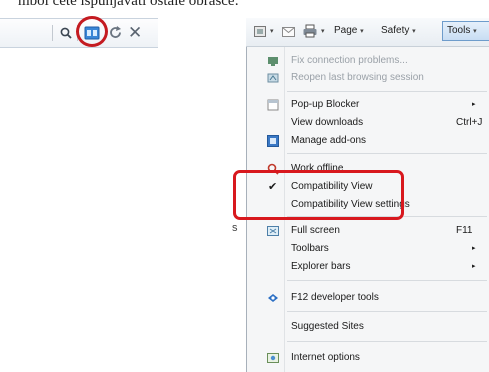 The image size is (489, 372). Describe the element at coordinates (235, 228) in the screenshot. I see `cut-off-fragment: s` at that location.